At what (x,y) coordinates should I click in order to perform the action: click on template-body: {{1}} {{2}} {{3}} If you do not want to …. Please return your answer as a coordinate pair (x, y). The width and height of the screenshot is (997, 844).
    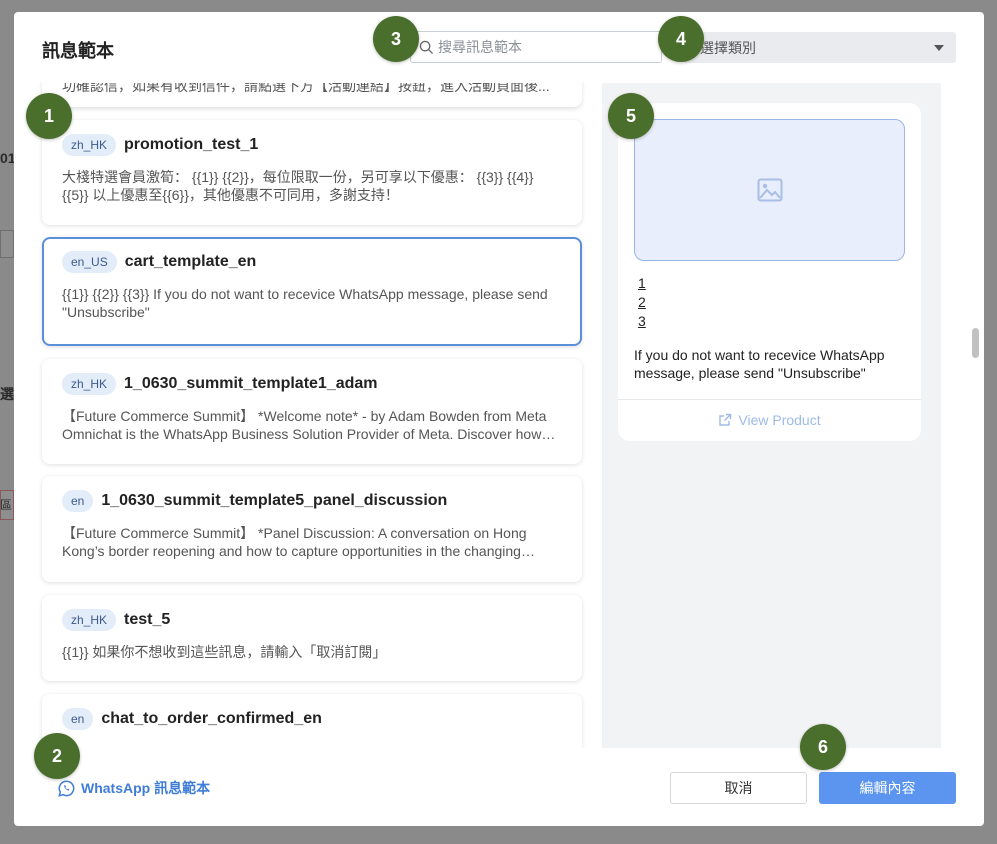
    Looking at the image, I should click on (305, 303).